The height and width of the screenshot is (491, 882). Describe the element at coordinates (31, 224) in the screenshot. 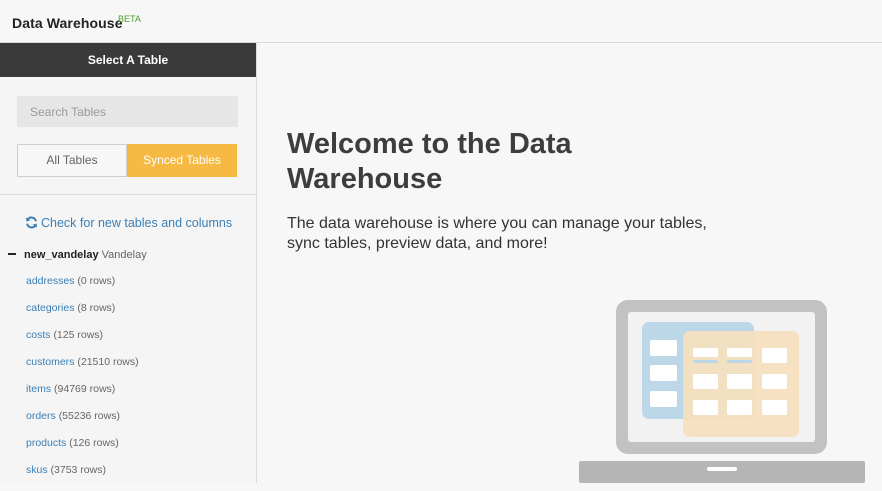

I see `refresh-icon` at that location.